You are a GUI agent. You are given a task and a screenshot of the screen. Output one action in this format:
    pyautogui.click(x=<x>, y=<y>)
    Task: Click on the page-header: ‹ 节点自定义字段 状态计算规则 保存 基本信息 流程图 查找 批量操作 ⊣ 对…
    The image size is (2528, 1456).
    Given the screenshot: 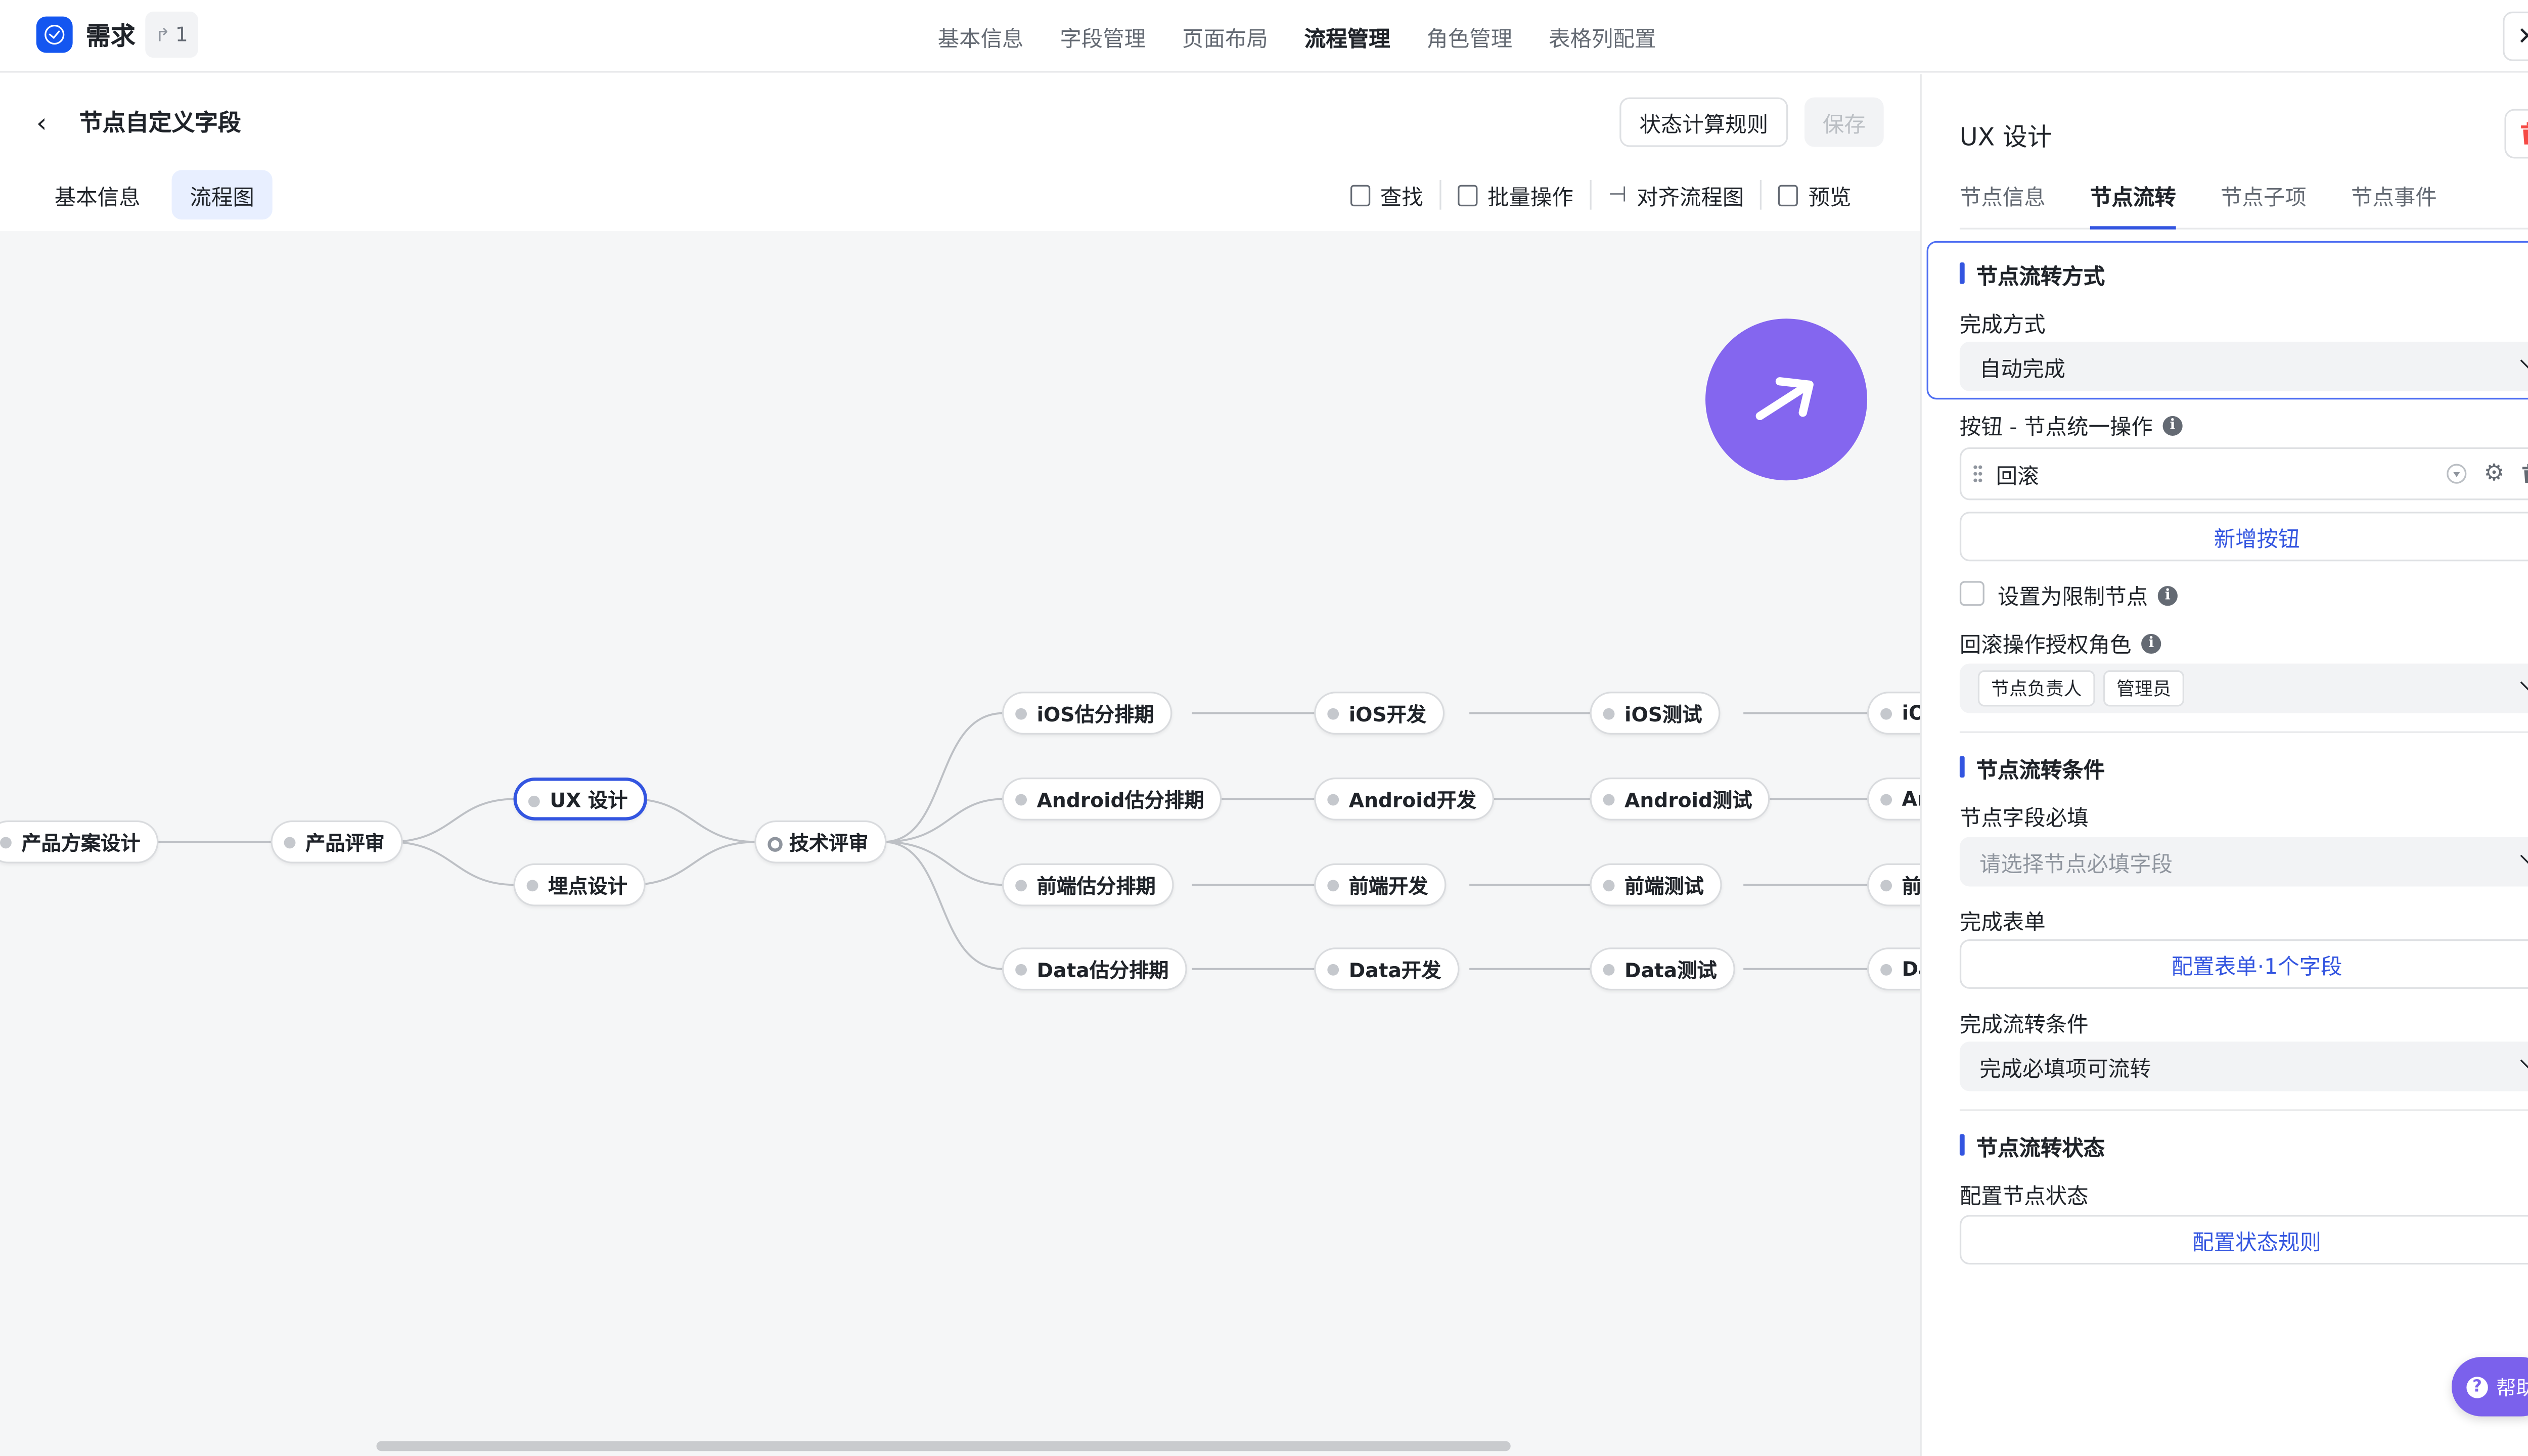 What is the action you would take?
    pyautogui.click(x=960, y=153)
    